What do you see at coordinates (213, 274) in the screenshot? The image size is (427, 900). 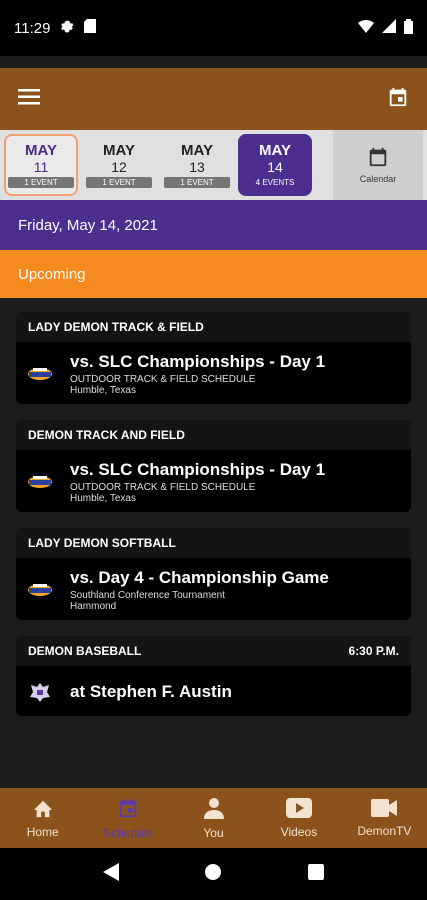 I see `upcoming-section-label: Upcoming` at bounding box center [213, 274].